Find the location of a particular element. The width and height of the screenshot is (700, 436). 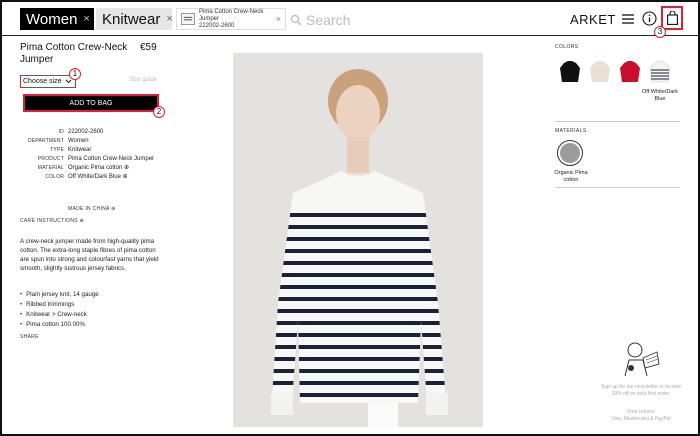

product-thumbnail-icon is located at coordinates (188, 19).